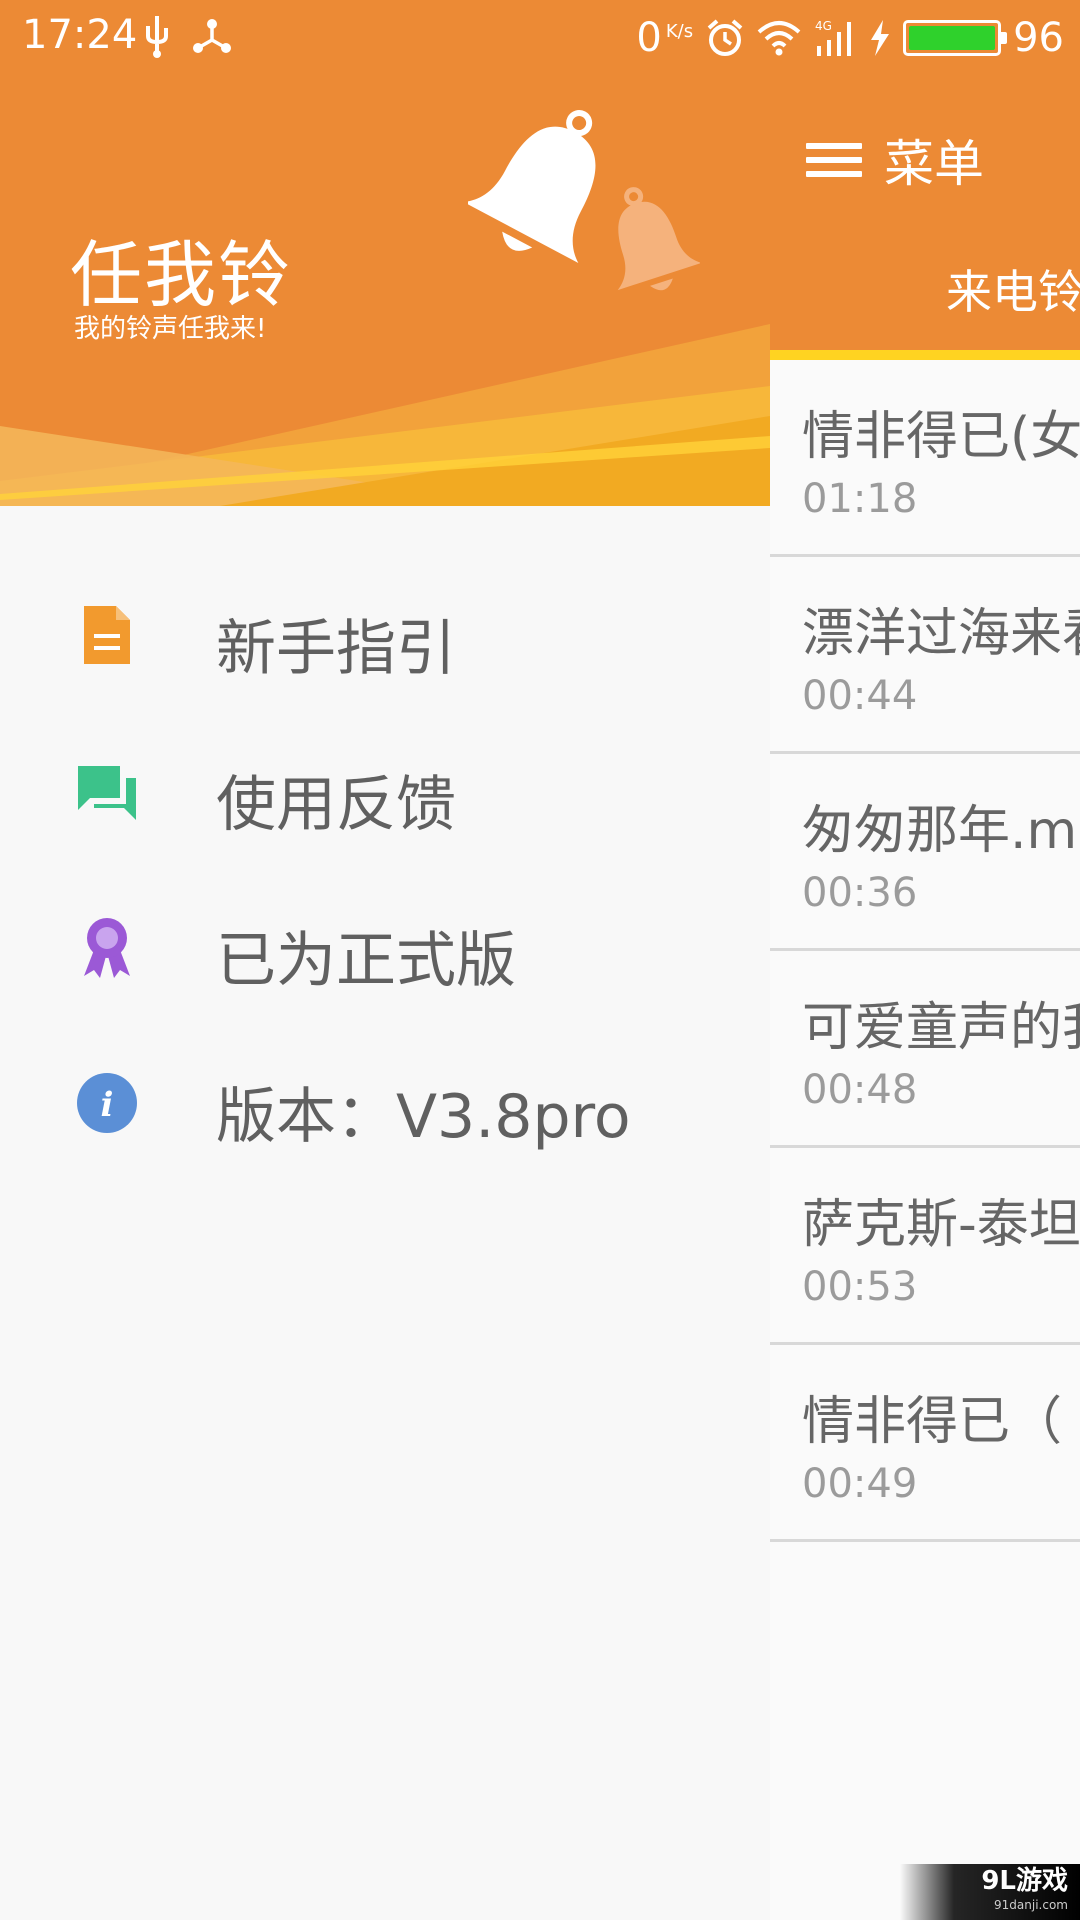  I want to click on award-icon, so click(107, 948).